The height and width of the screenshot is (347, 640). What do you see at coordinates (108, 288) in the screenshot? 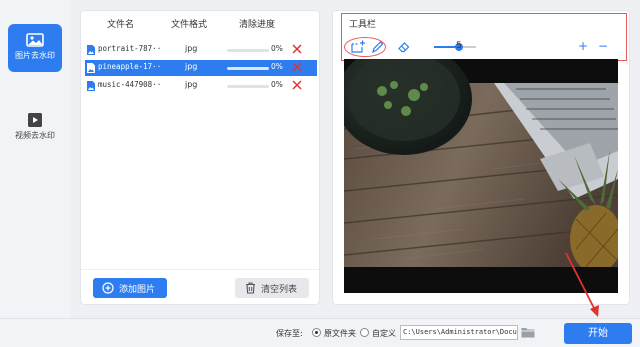
I see `add-circle-icon` at bounding box center [108, 288].